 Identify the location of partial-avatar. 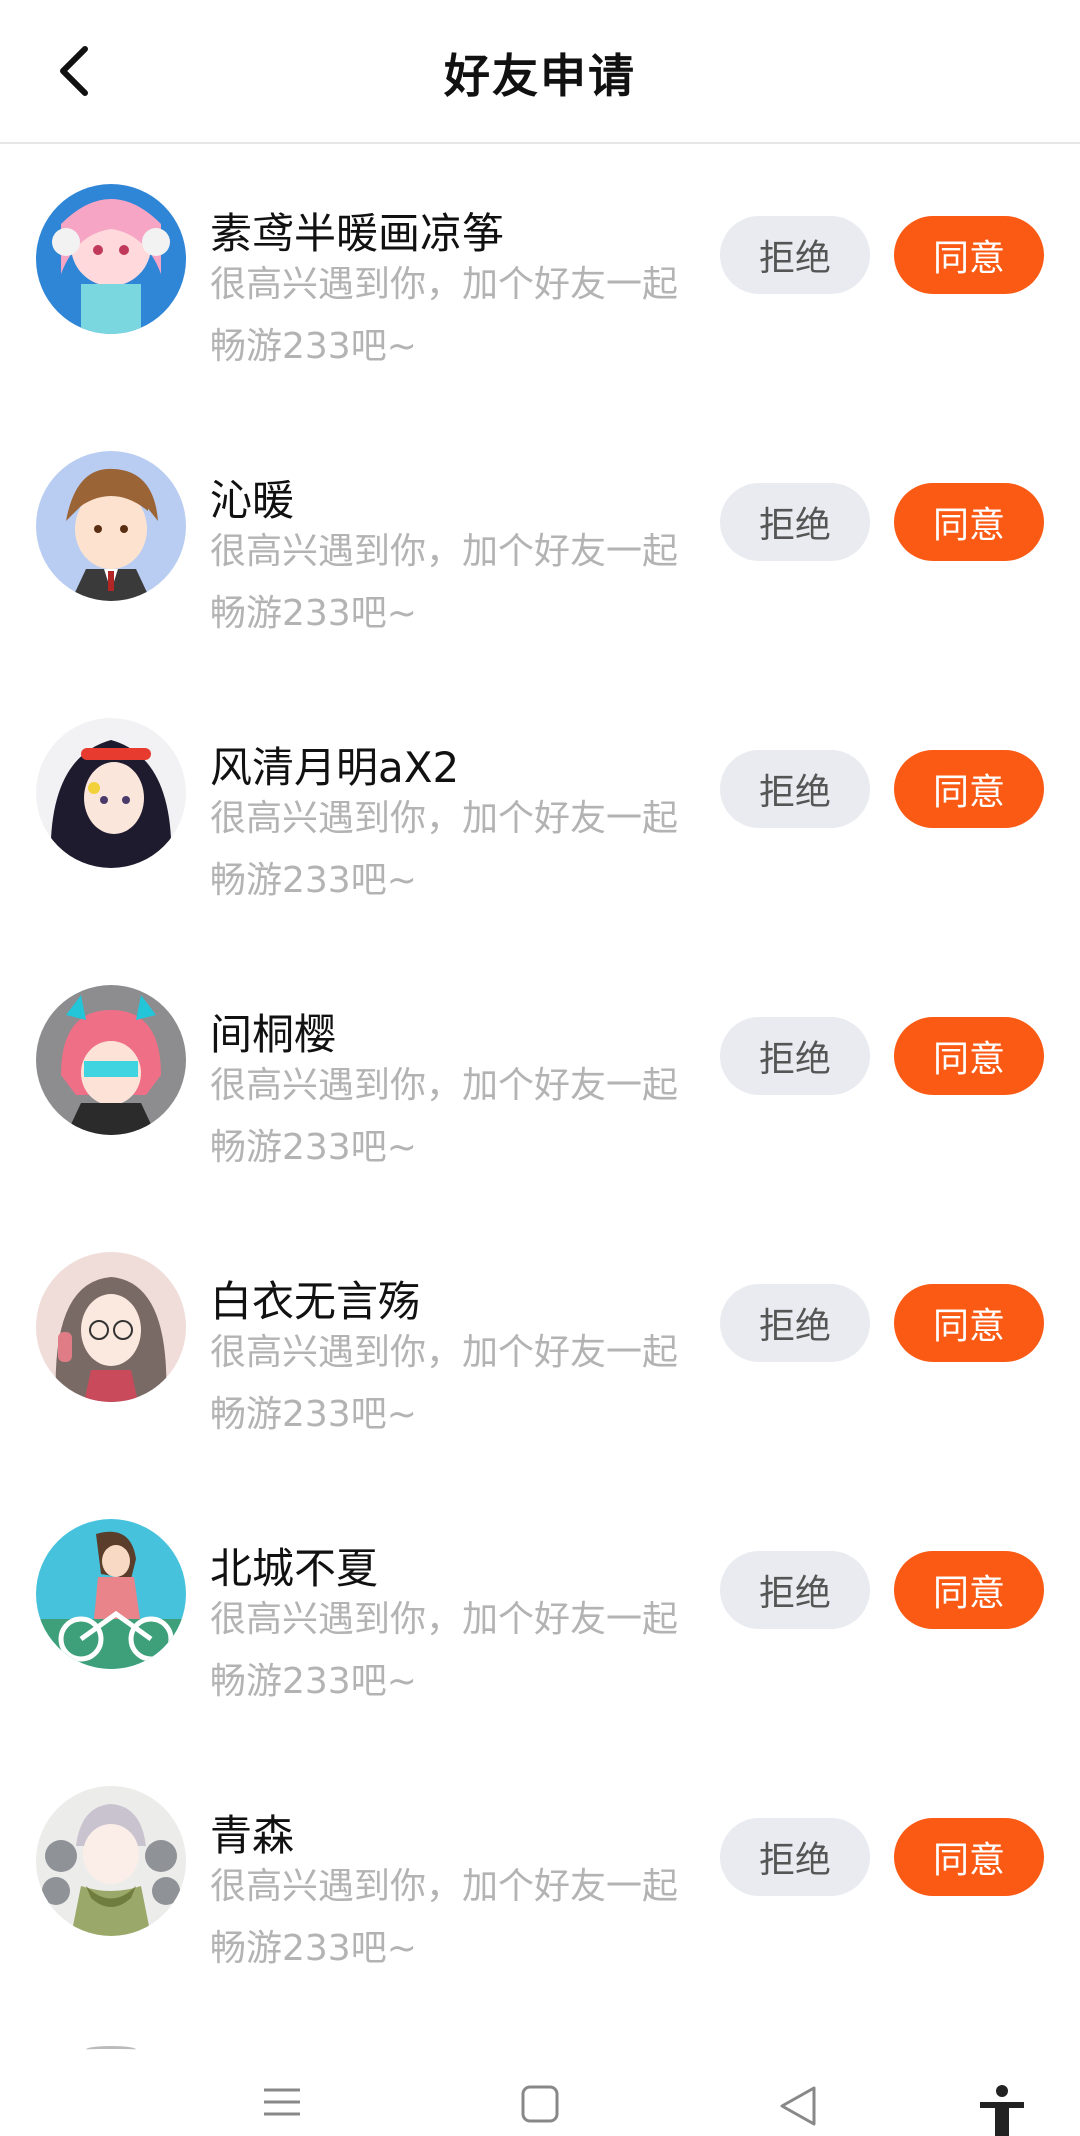
(111, 2049).